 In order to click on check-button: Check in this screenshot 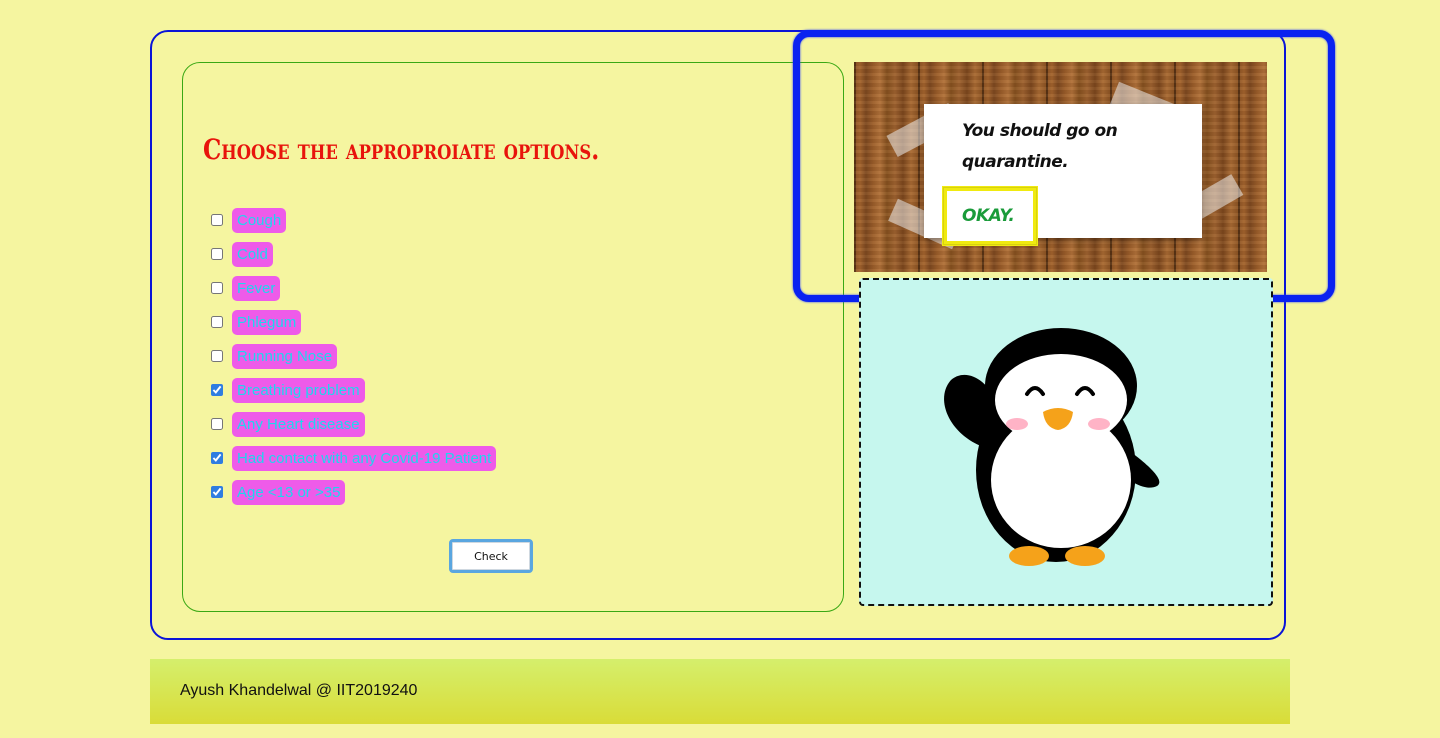, I will do `click(491, 556)`.